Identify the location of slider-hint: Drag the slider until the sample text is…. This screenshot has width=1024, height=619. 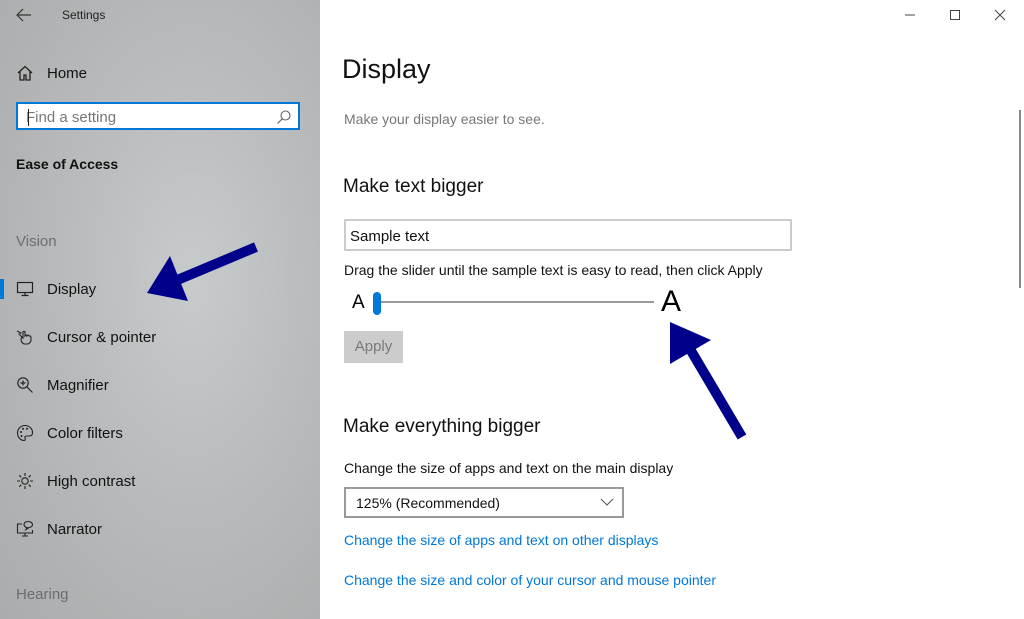
(553, 270).